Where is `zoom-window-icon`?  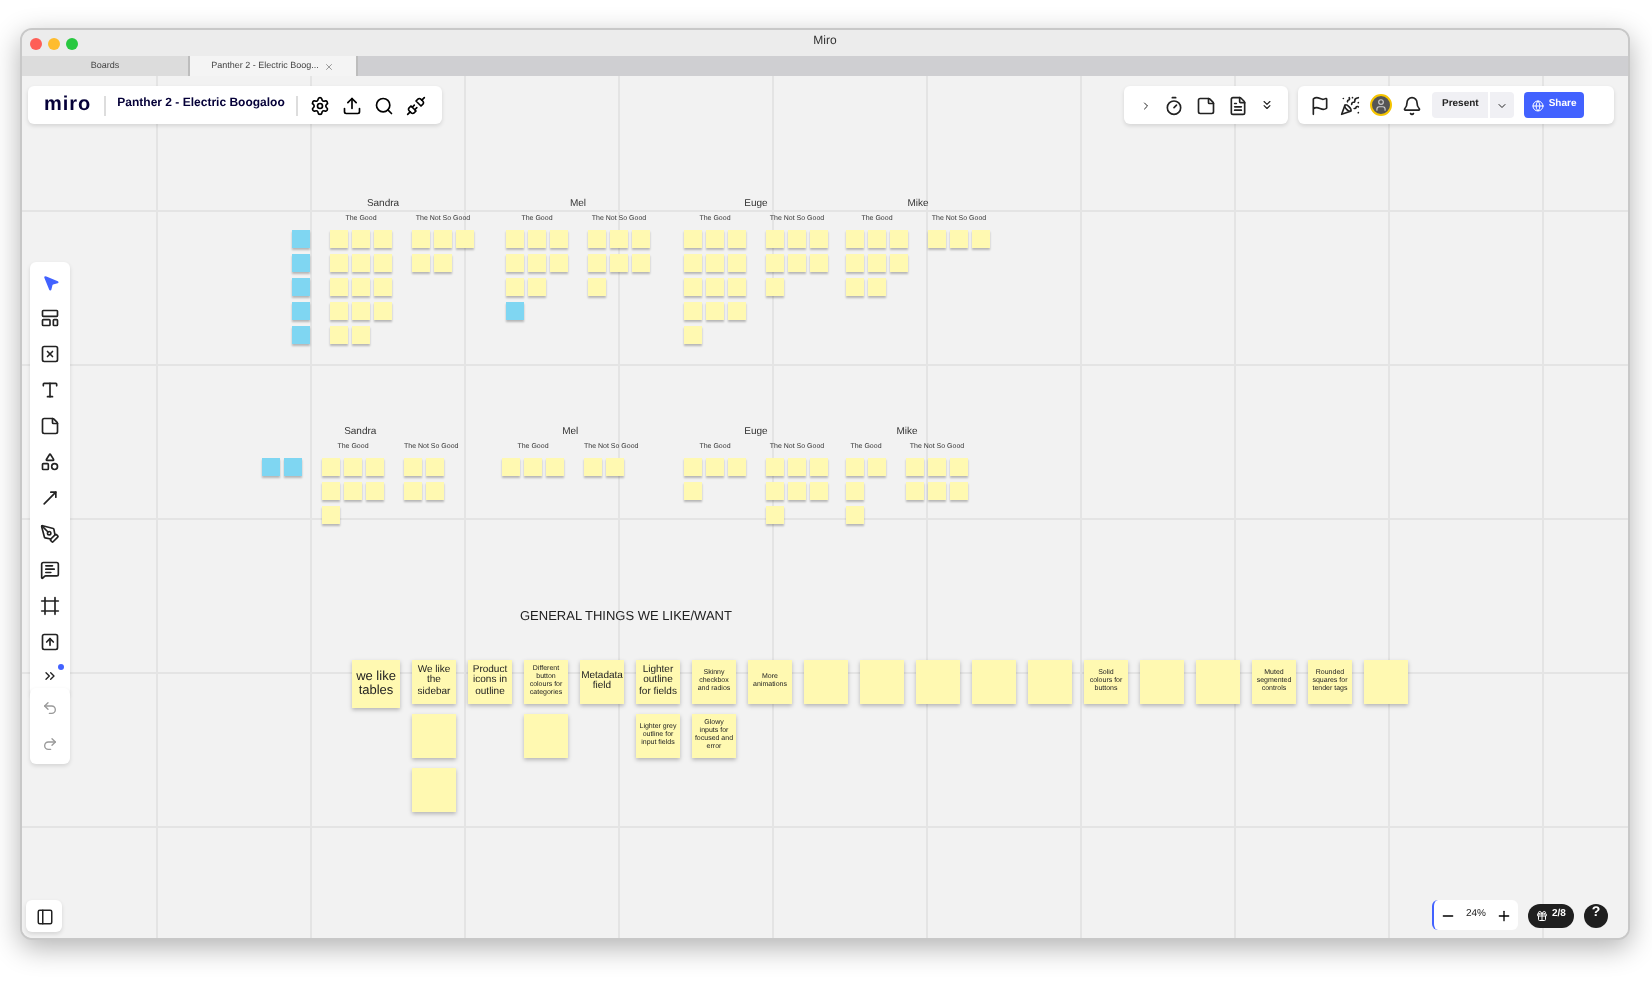
zoom-window-icon is located at coordinates (72, 43).